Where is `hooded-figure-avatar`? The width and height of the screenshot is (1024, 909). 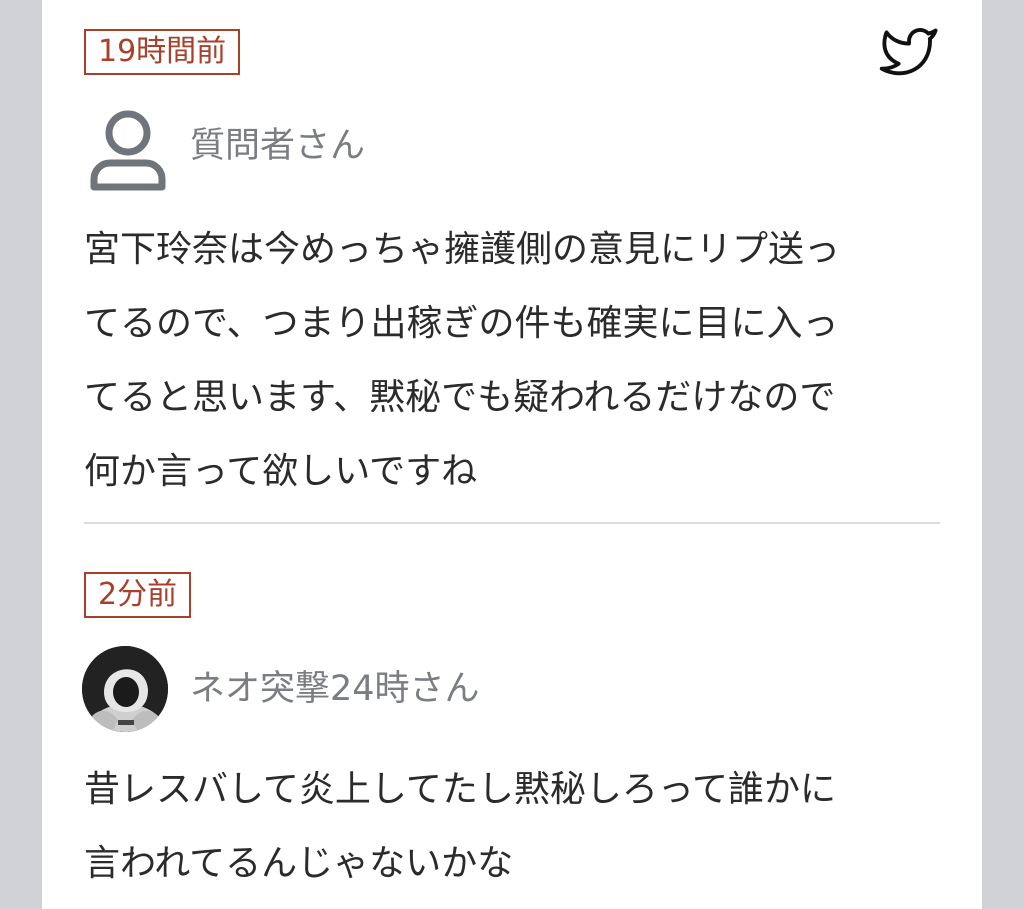
hooded-figure-avatar is located at coordinates (125, 689).